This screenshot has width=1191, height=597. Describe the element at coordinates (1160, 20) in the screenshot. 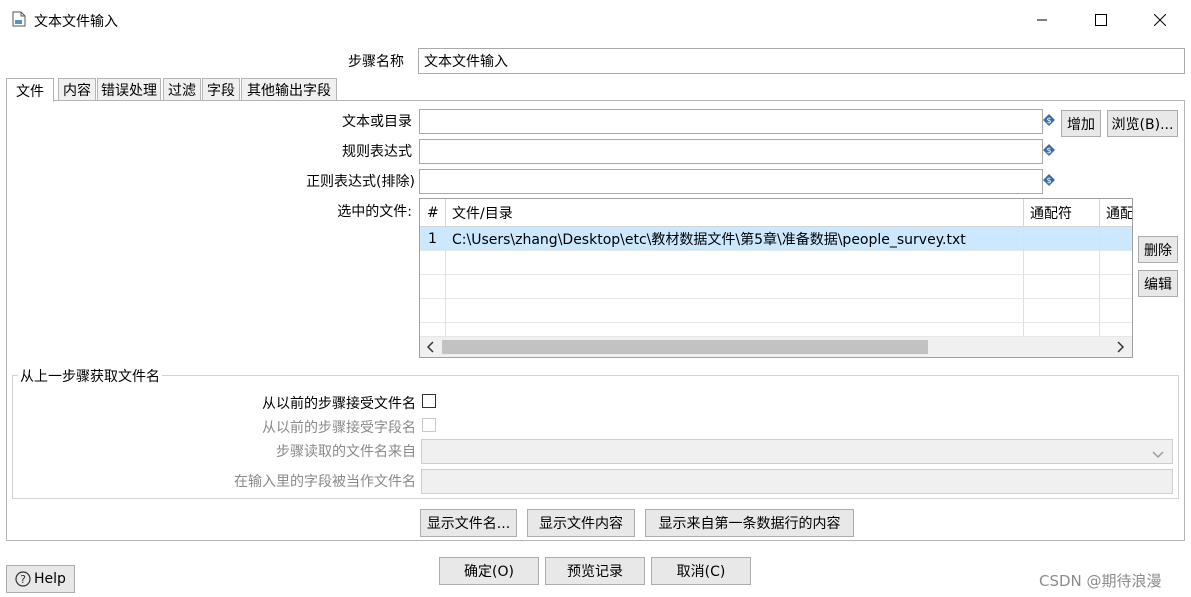

I see `close-button` at that location.